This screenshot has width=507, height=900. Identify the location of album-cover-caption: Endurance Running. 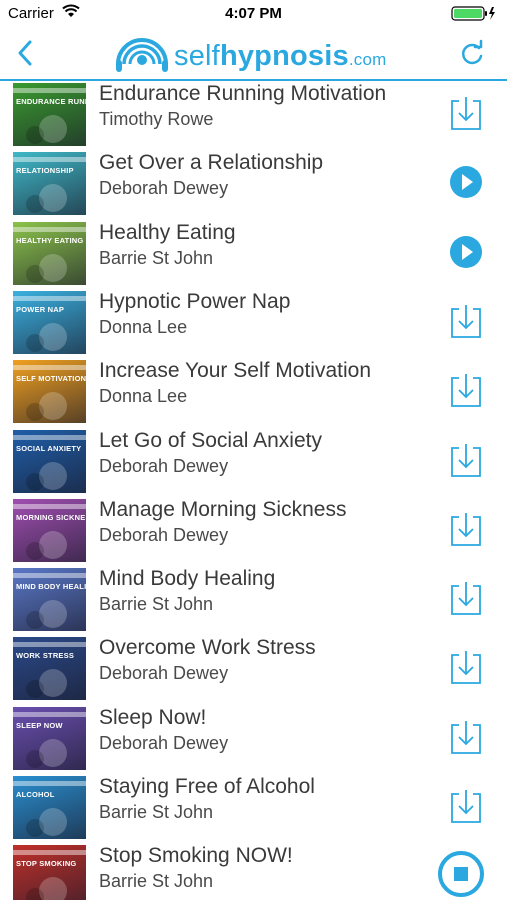
(51, 101).